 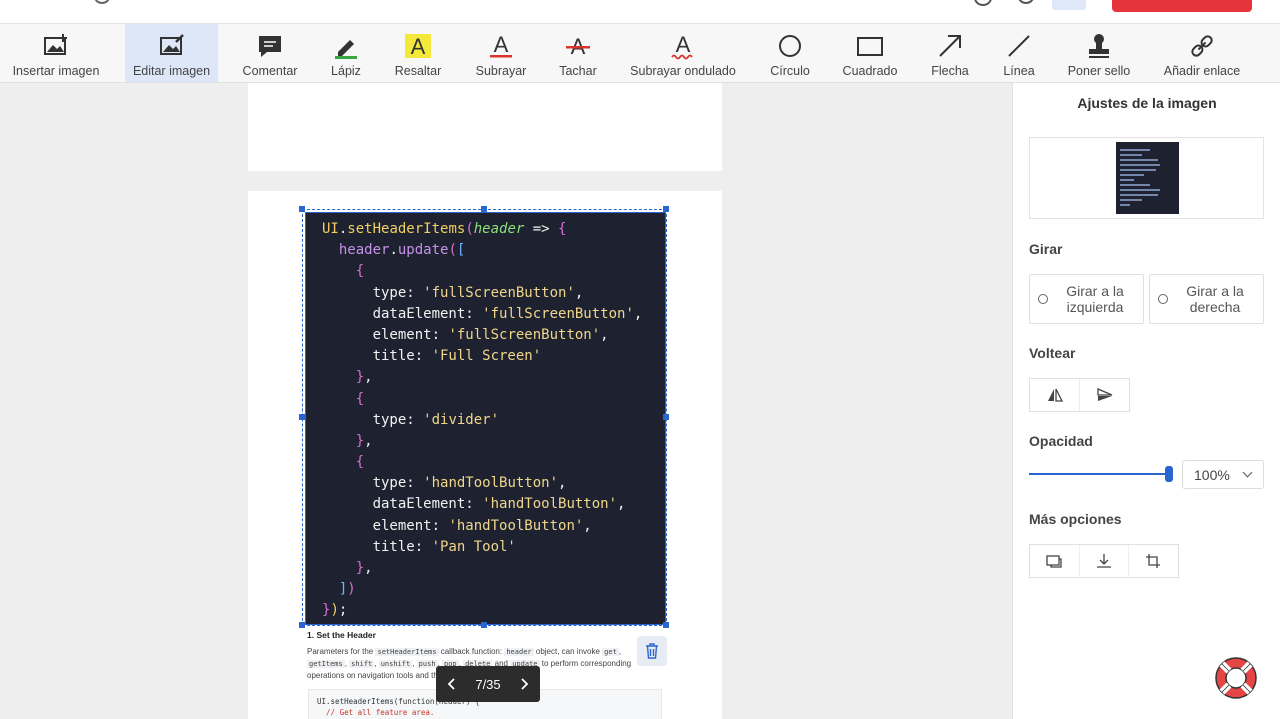 I want to click on underline-icon: A, so click(x=501, y=45).